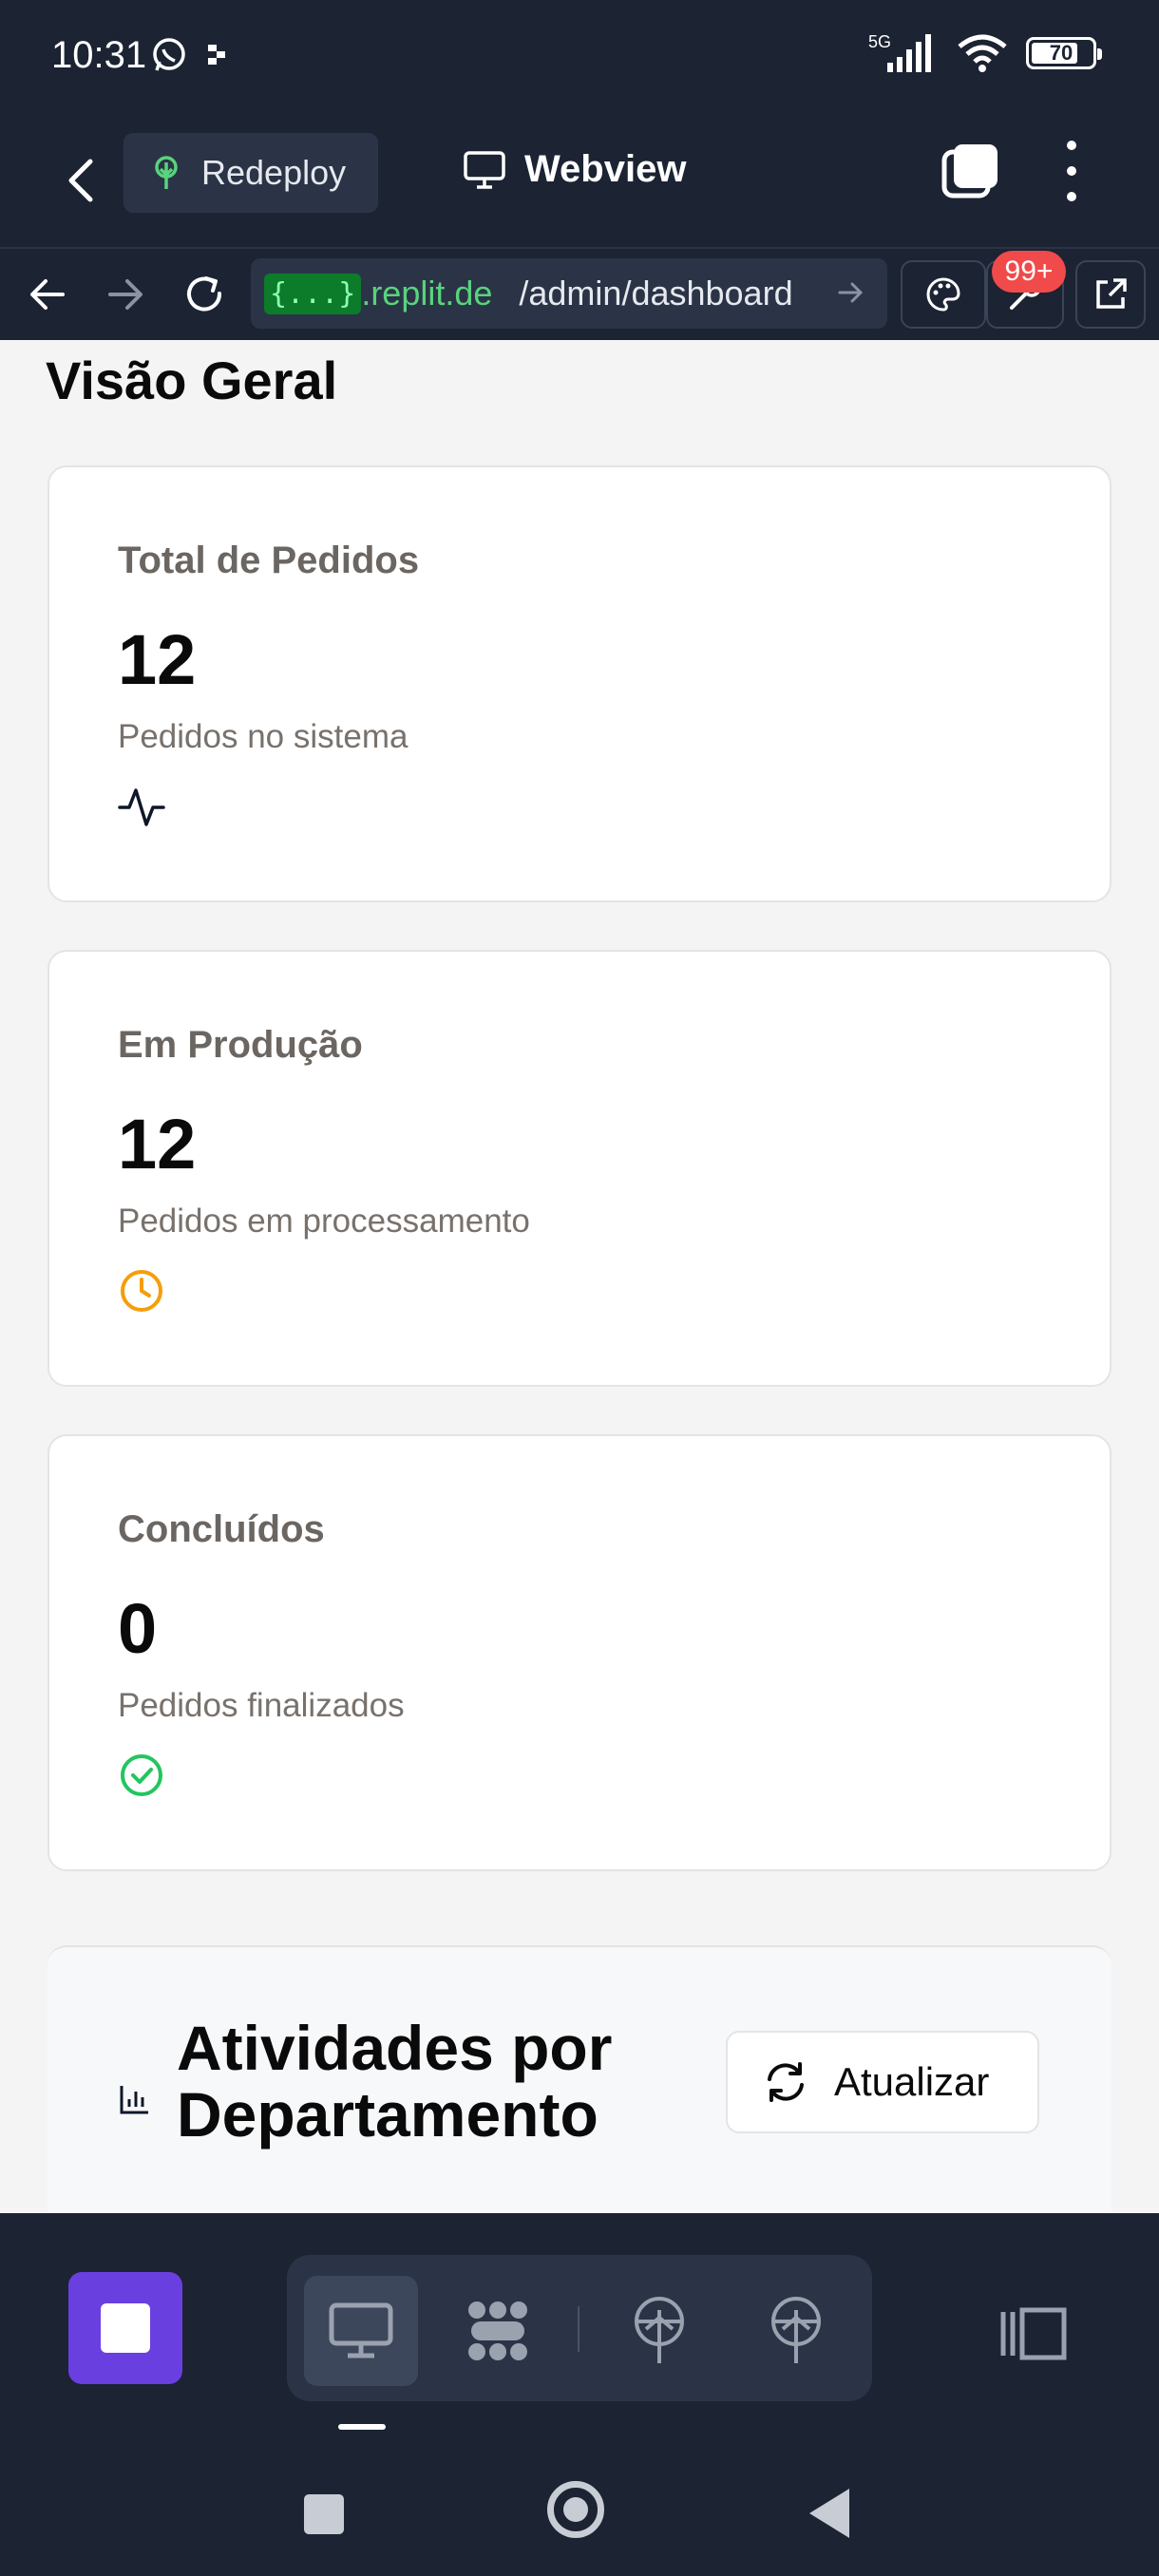 The width and height of the screenshot is (1159, 2576). I want to click on browser-forward-icon, so click(125, 294).